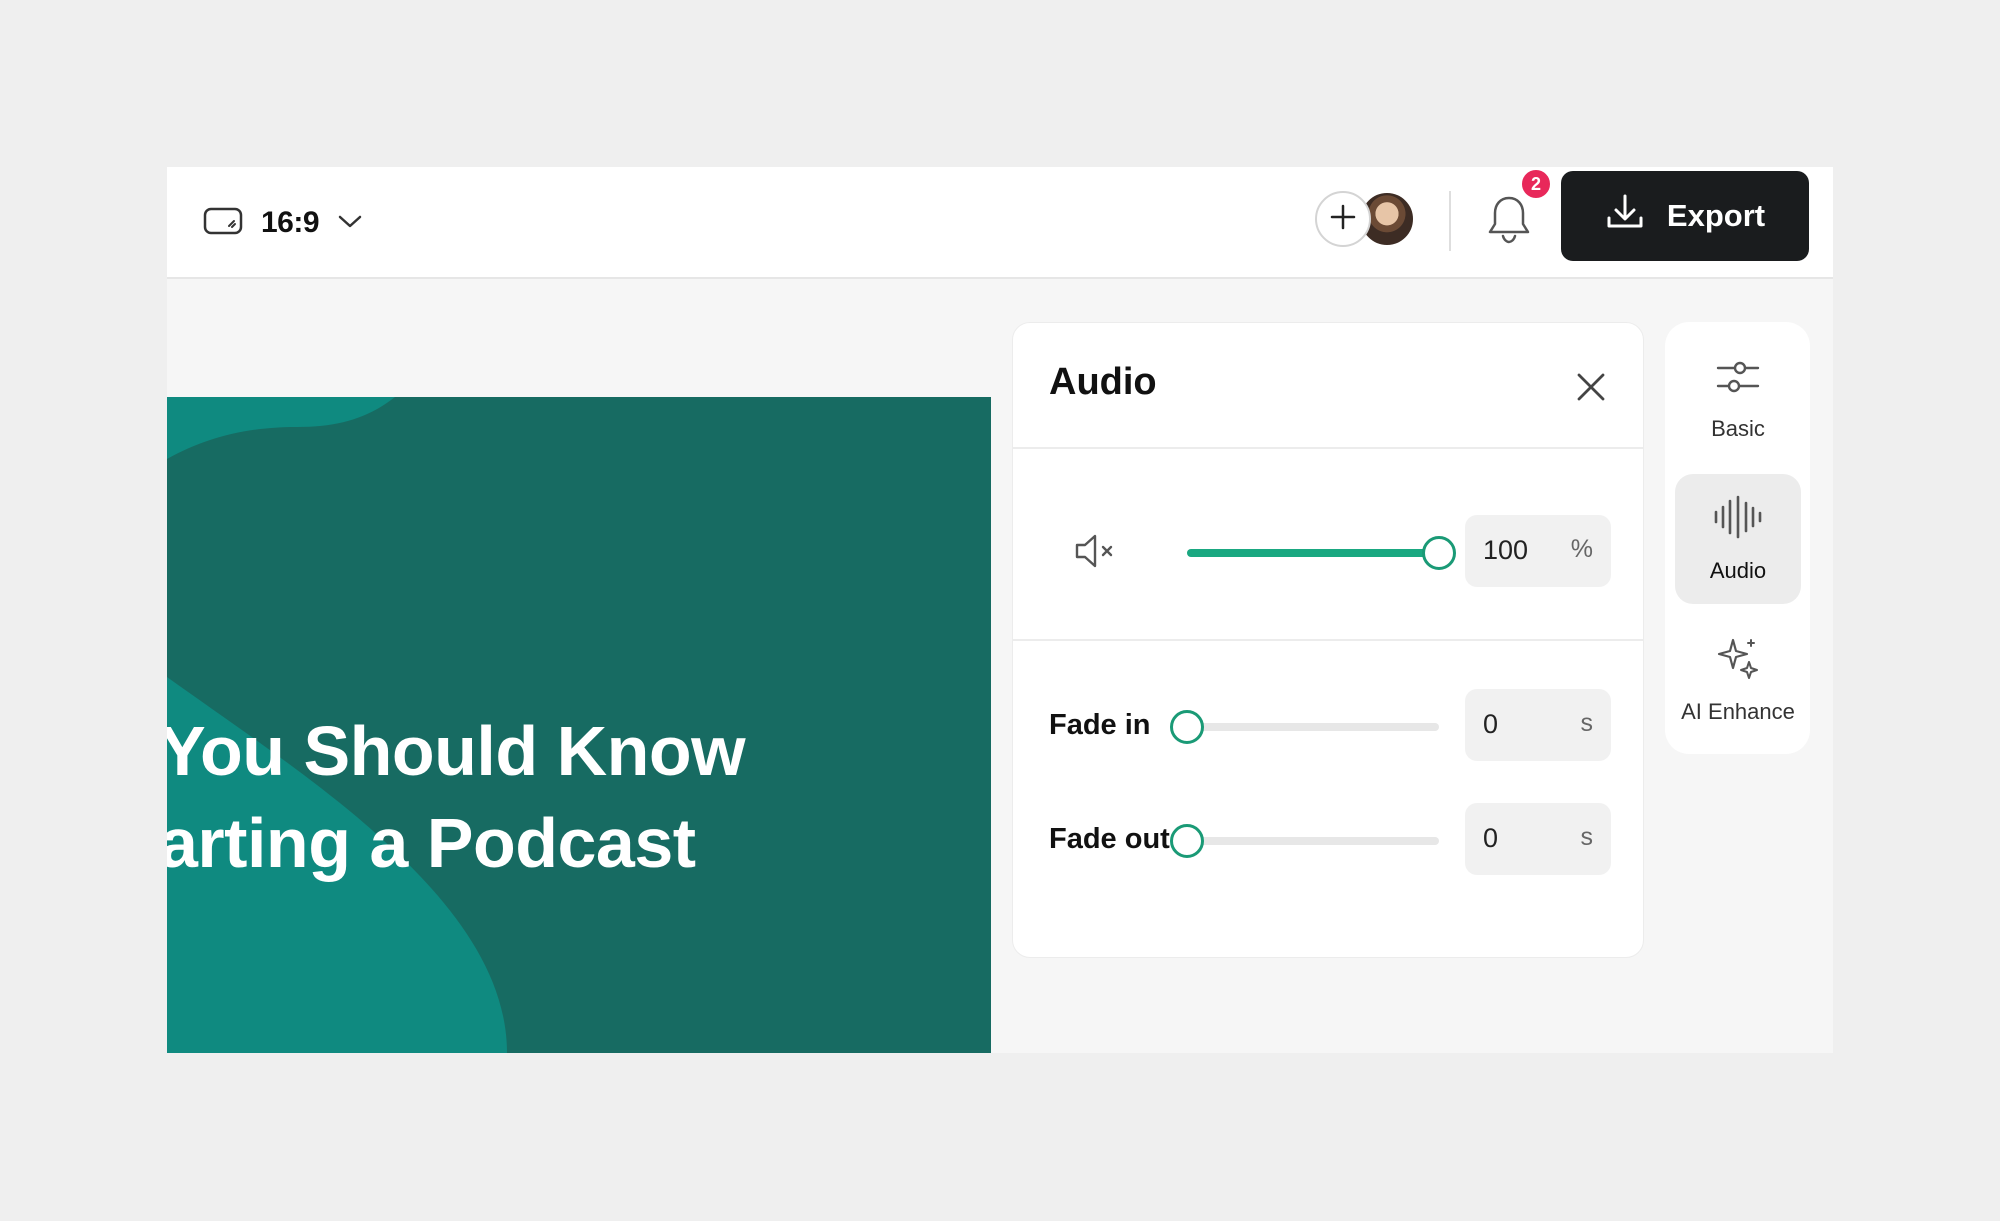  Describe the element at coordinates (1538, 839) in the screenshot. I see `fade-out-input: 0 s` at that location.